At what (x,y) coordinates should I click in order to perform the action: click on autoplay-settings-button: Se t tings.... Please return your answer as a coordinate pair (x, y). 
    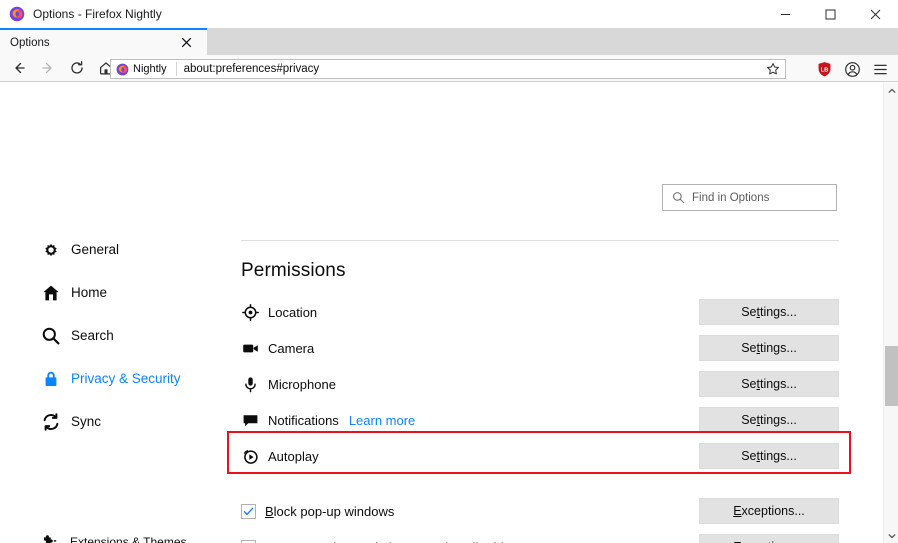
    Looking at the image, I should click on (769, 456).